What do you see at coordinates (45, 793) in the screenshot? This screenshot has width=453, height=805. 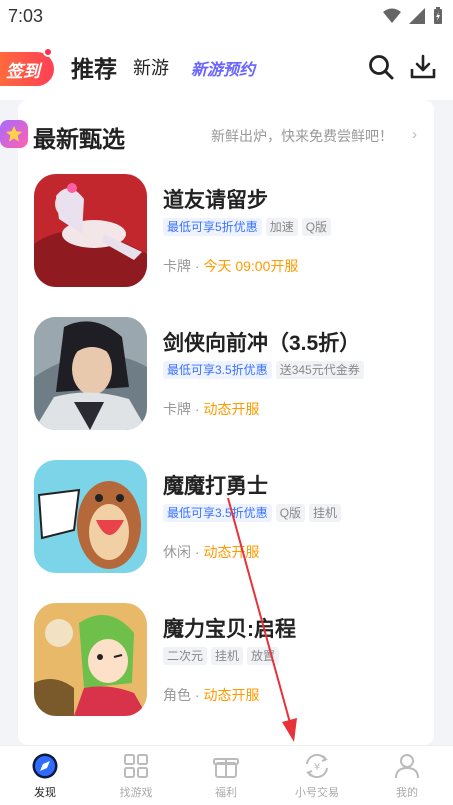 I see `nav-discover-label: 发现` at bounding box center [45, 793].